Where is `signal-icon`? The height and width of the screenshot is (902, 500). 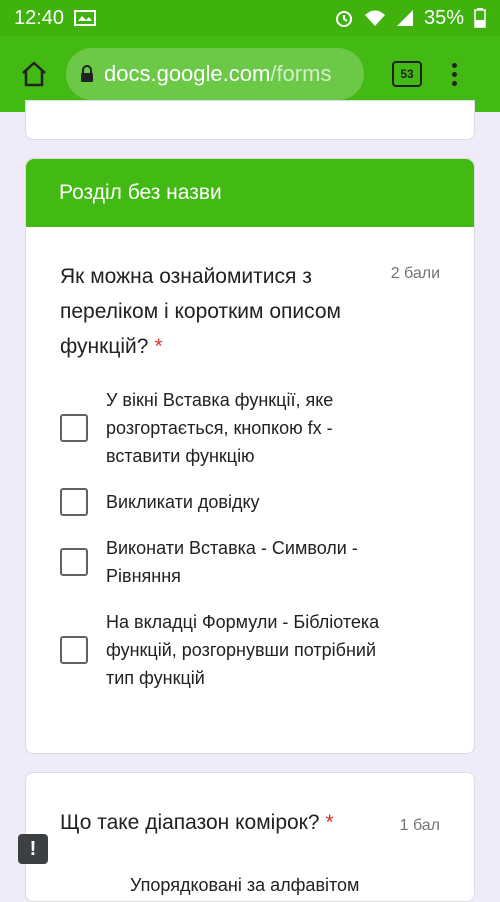
signal-icon is located at coordinates (405, 18).